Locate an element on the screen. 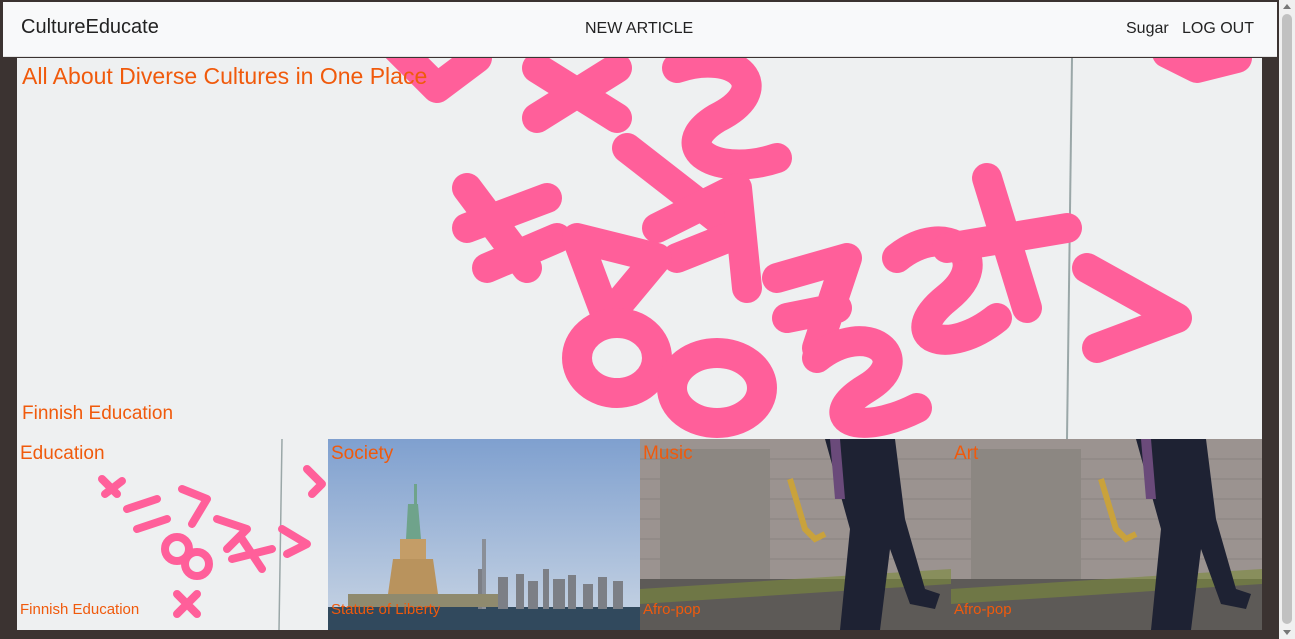 This screenshot has width=1295, height=639. logout-link: LOG OUT is located at coordinates (1218, 29).